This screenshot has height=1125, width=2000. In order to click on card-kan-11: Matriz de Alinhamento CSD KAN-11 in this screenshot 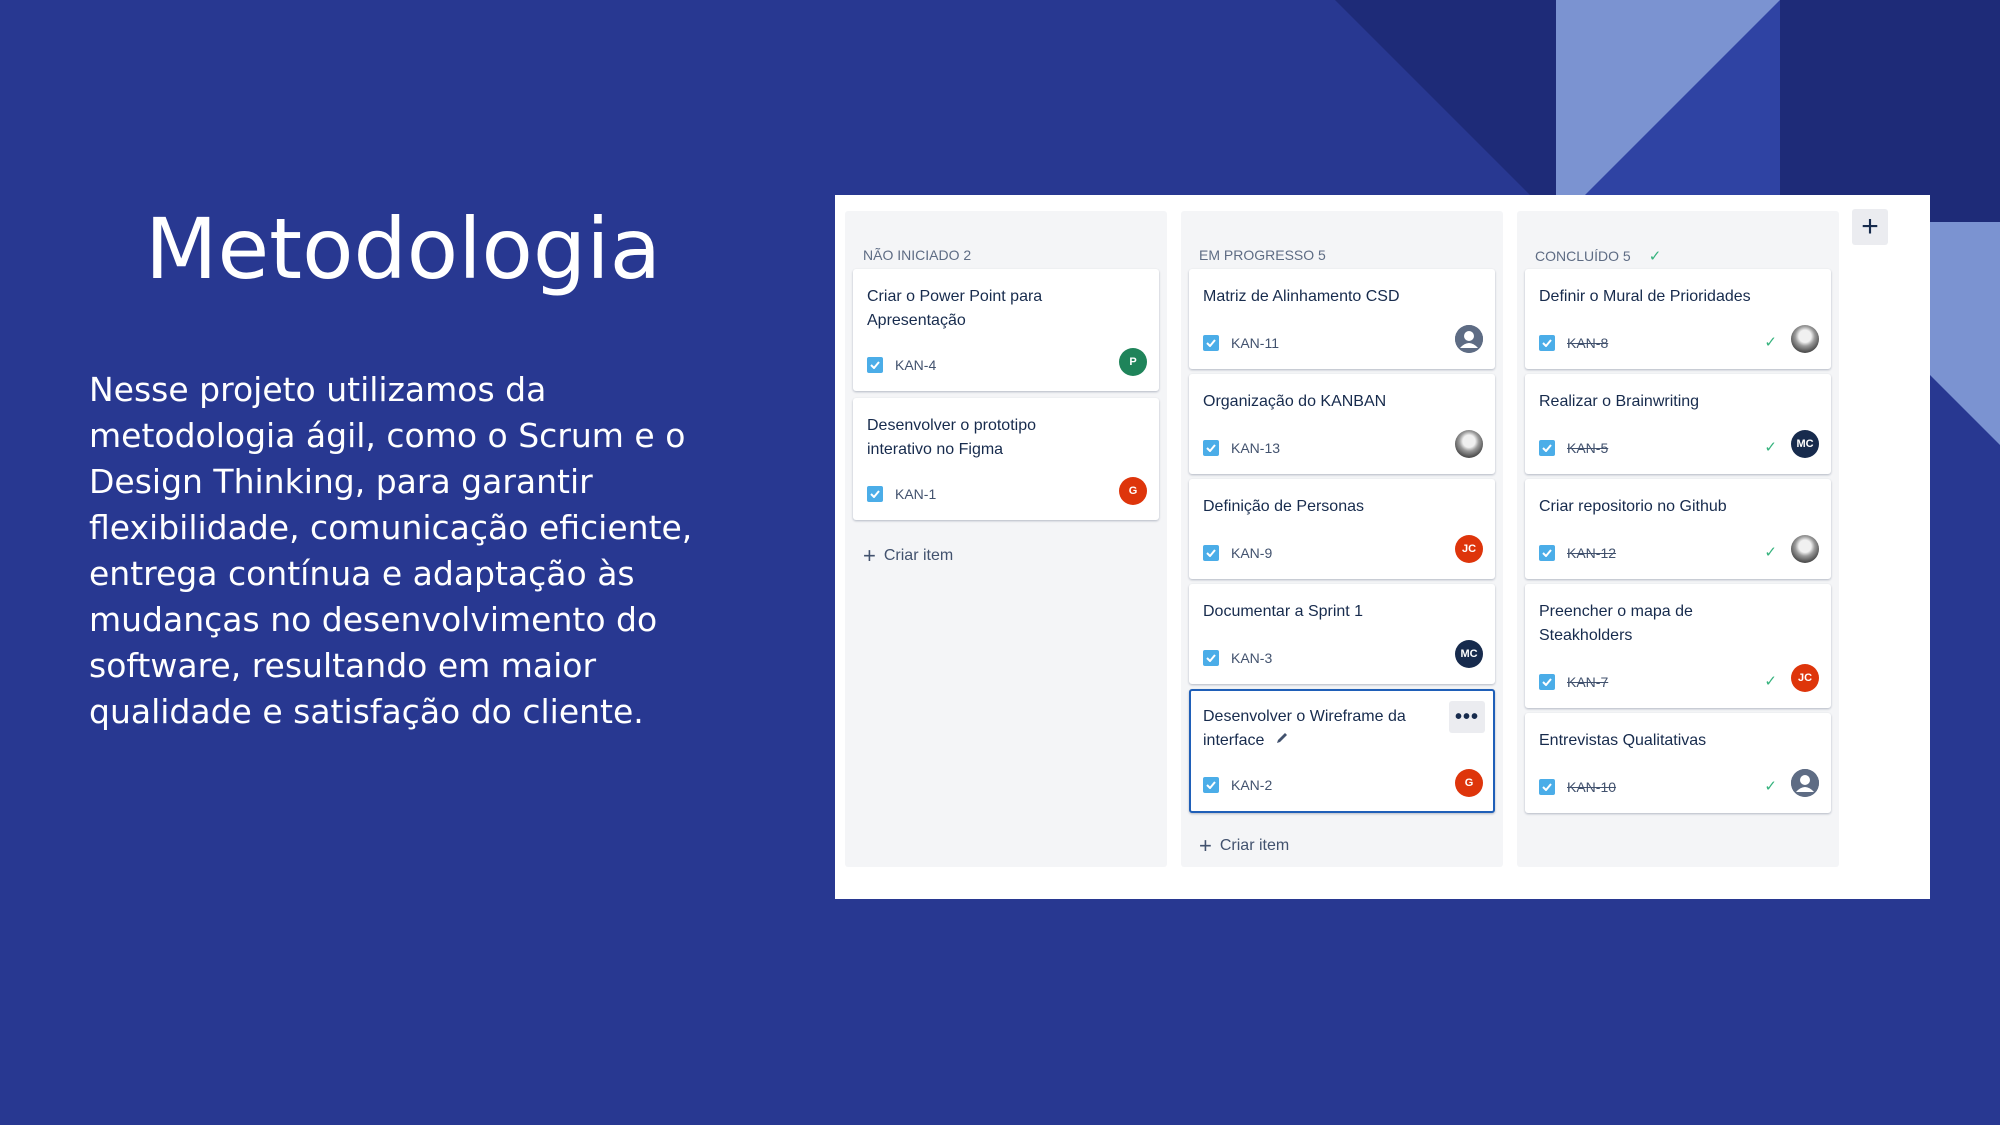, I will do `click(1342, 319)`.